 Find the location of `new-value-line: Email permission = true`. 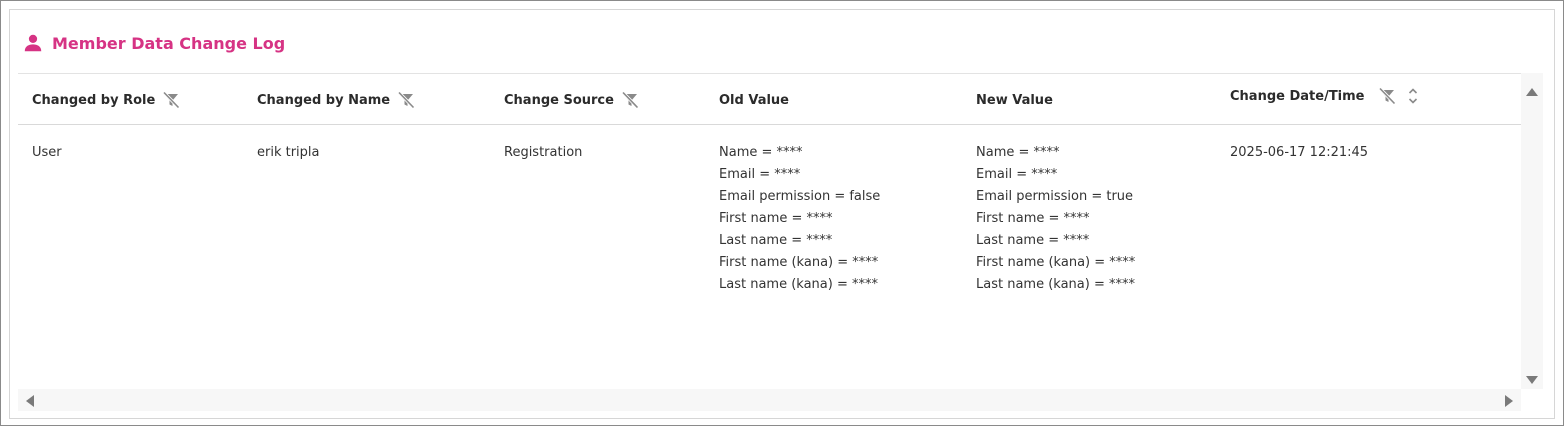

new-value-line: Email permission = true is located at coordinates (1055, 196).